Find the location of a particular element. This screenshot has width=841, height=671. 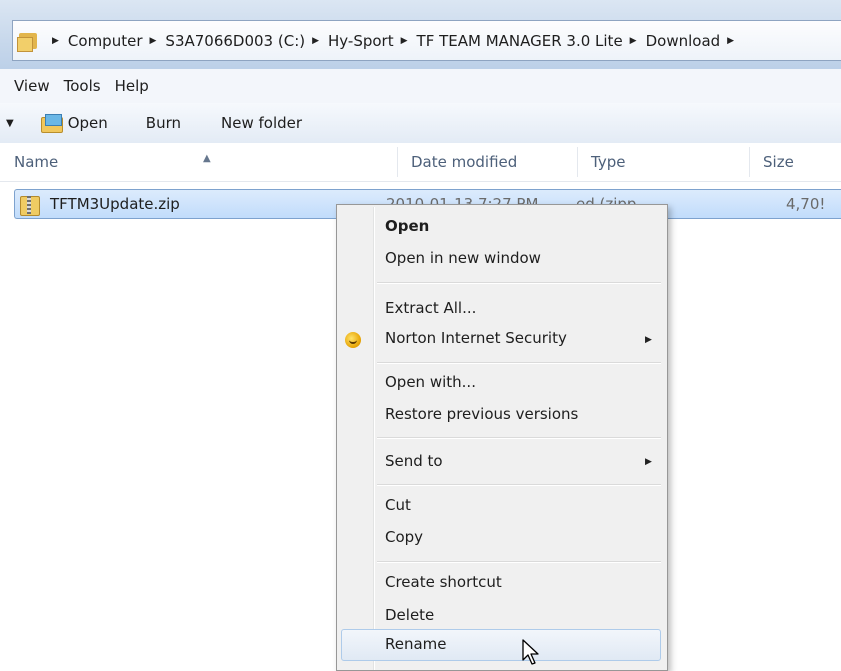

file-name: TFTM3Update.zip is located at coordinates (115, 204).